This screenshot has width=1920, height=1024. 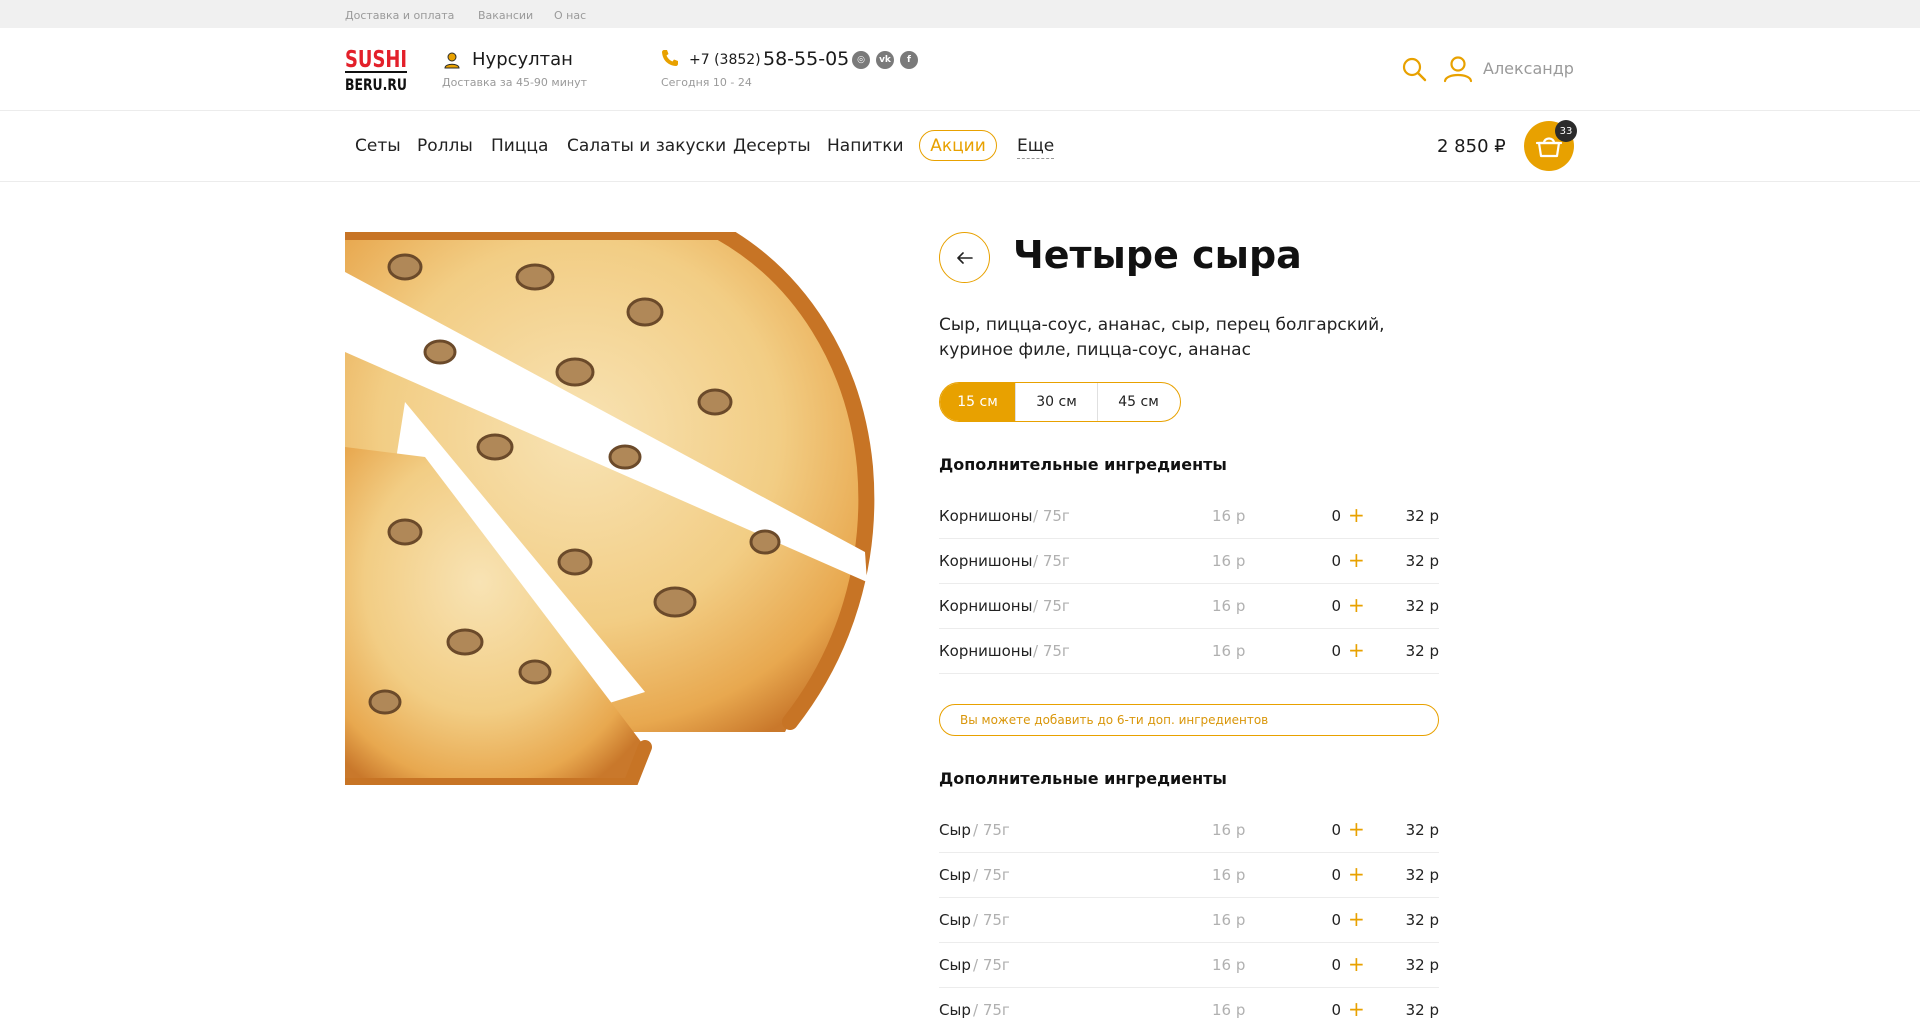 I want to click on size-selector: 15 см 30 см 45 см, so click(x=1060, y=402).